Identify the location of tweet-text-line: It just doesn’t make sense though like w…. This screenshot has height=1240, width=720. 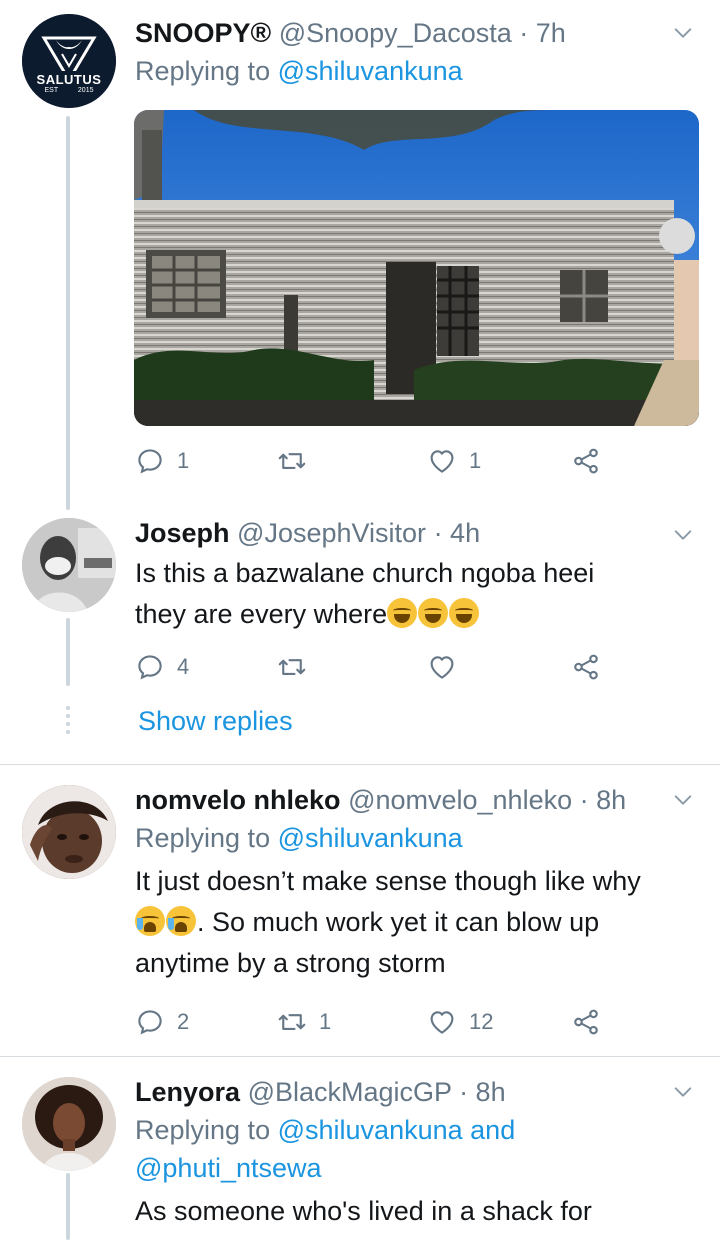
(388, 881).